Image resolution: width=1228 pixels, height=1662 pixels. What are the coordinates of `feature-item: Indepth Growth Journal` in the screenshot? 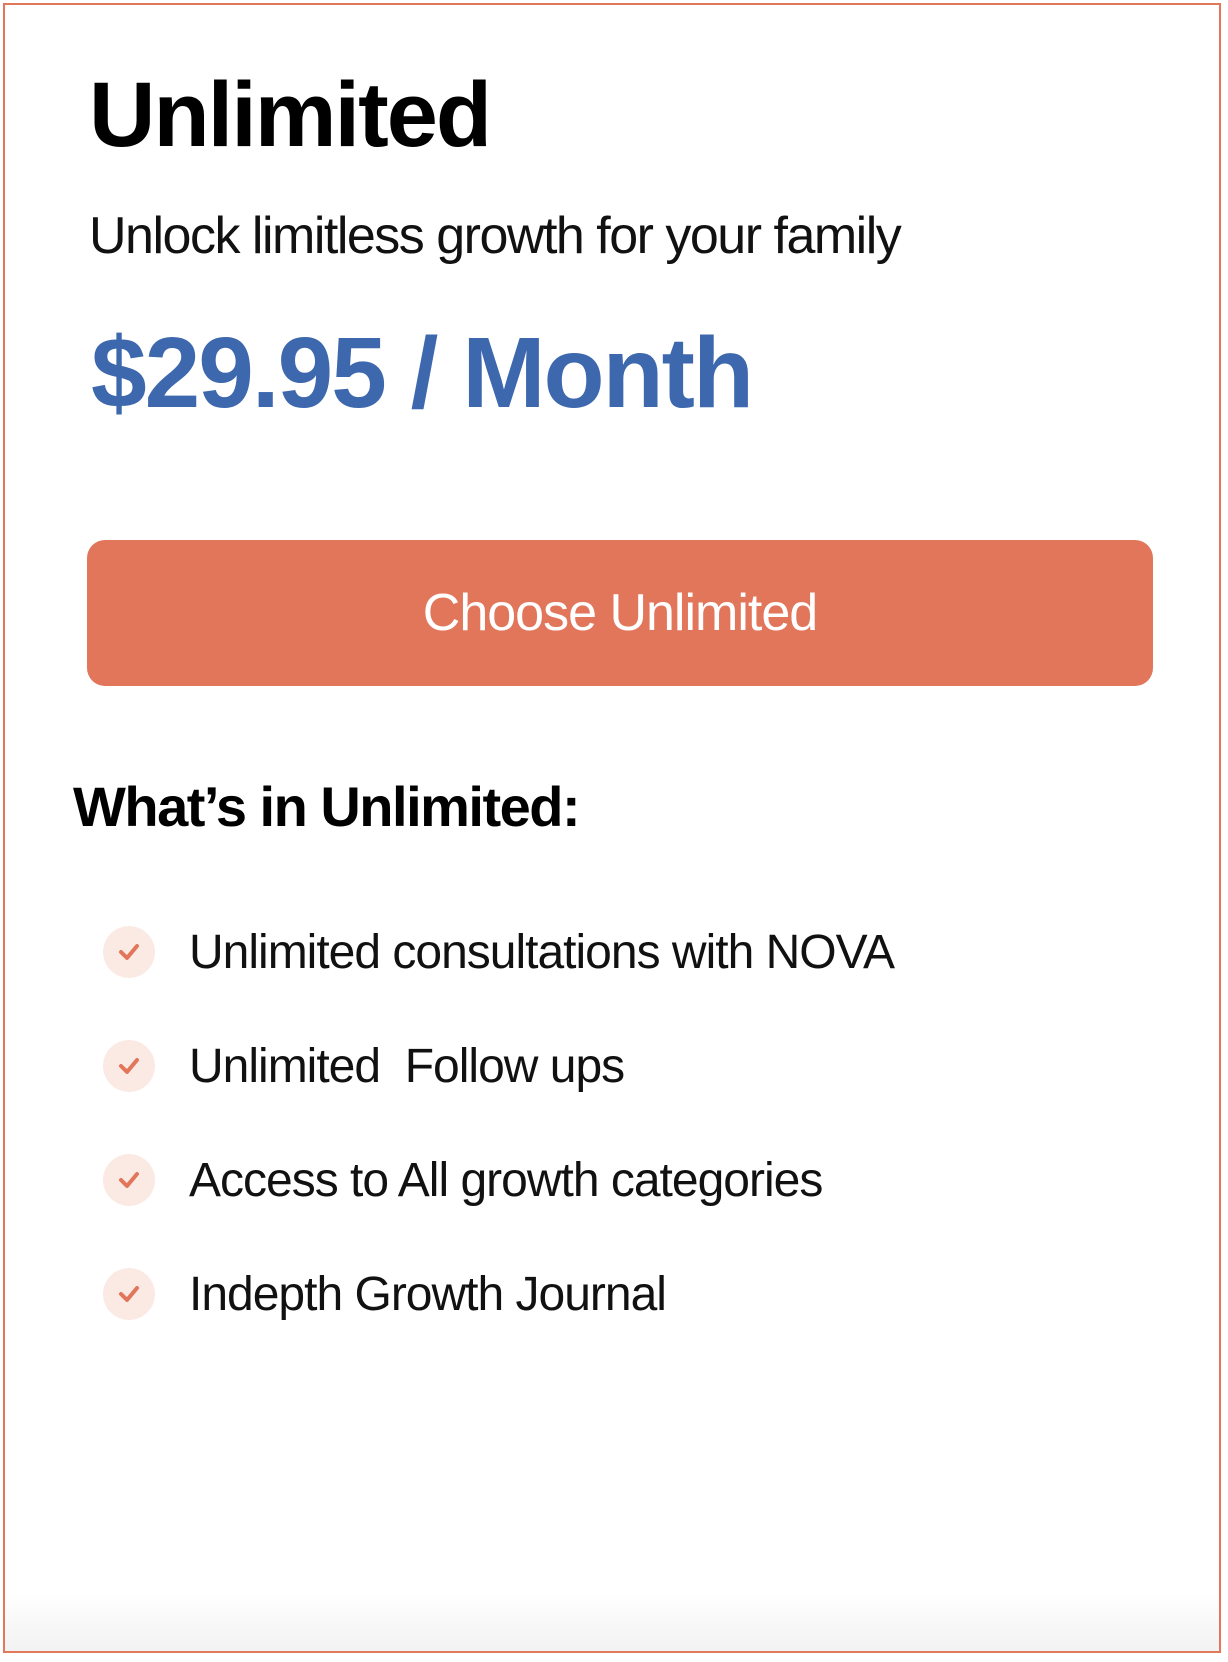 It's located at (498, 1294).